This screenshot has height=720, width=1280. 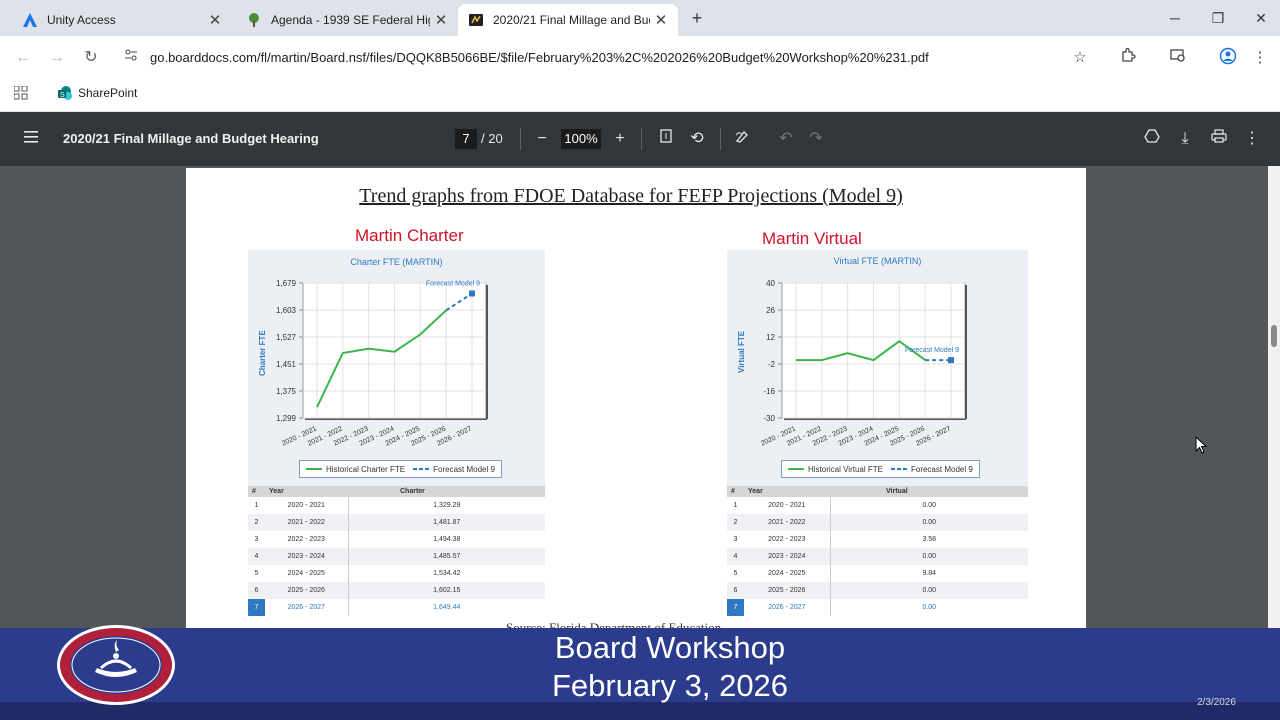 What do you see at coordinates (735, 491) in the screenshot?
I see `col-header: #` at bounding box center [735, 491].